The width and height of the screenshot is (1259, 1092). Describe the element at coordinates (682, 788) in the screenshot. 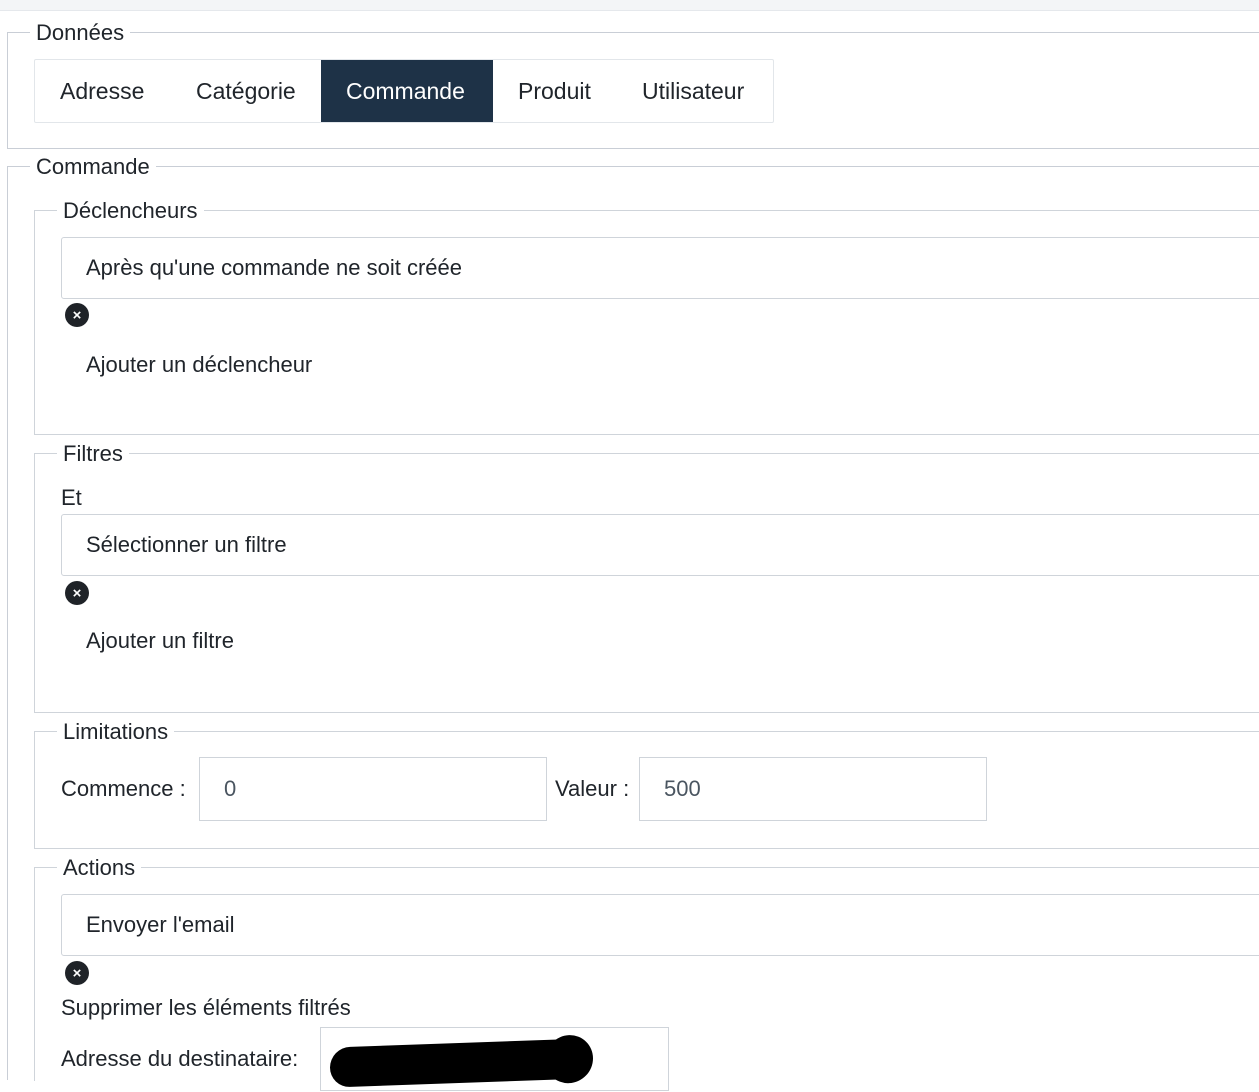

I see `value-input-value: 500` at that location.